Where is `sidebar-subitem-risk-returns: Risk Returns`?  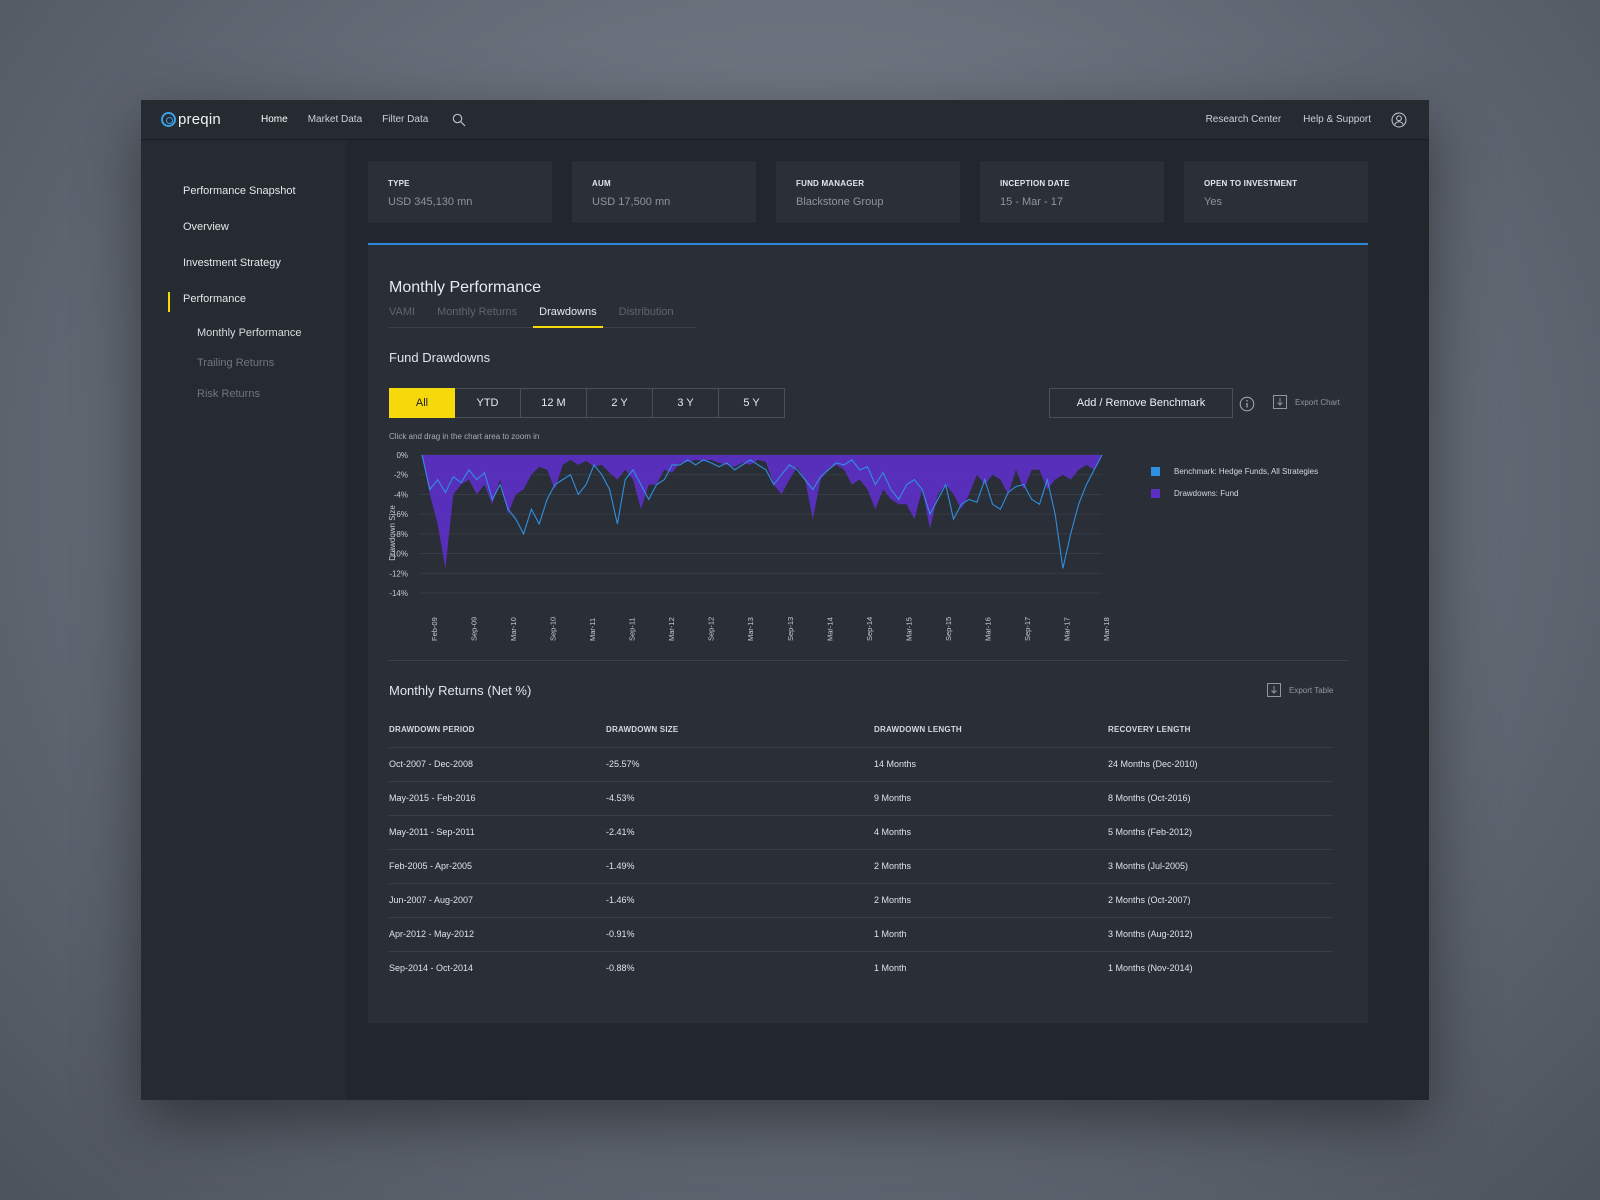
sidebar-subitem-risk-returns: Risk Returns is located at coordinates (228, 394).